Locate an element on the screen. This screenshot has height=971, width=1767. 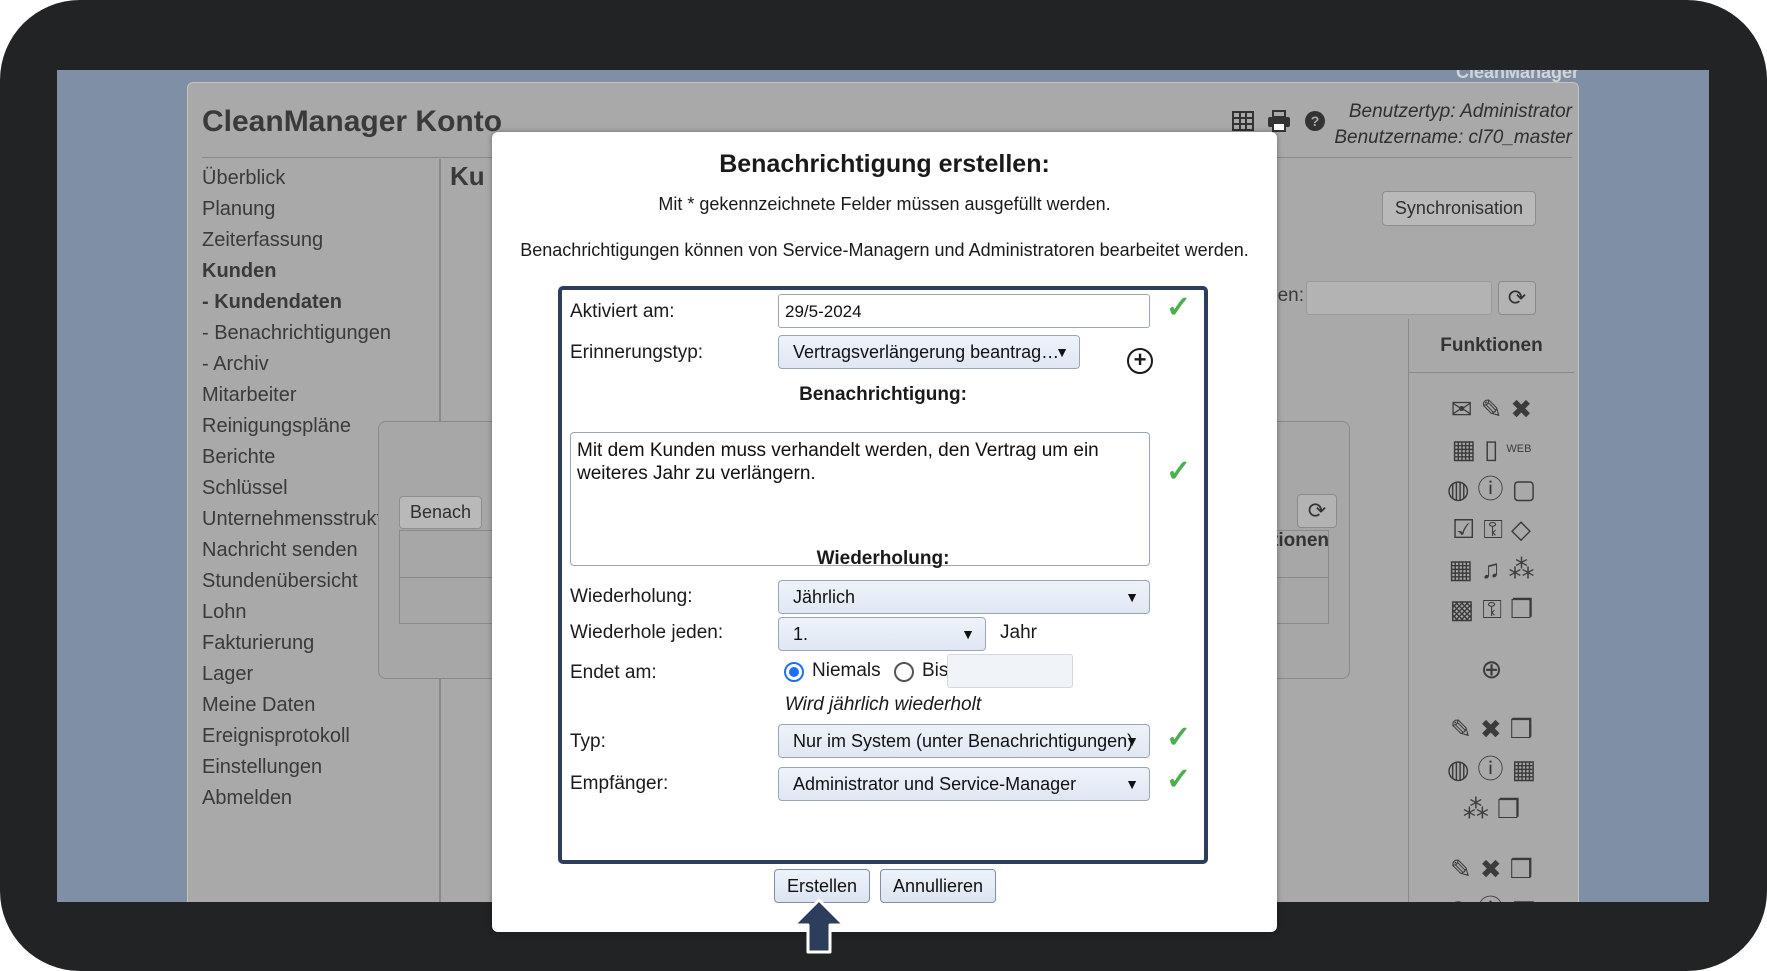
qr-icon: ▩ is located at coordinates (1462, 609).